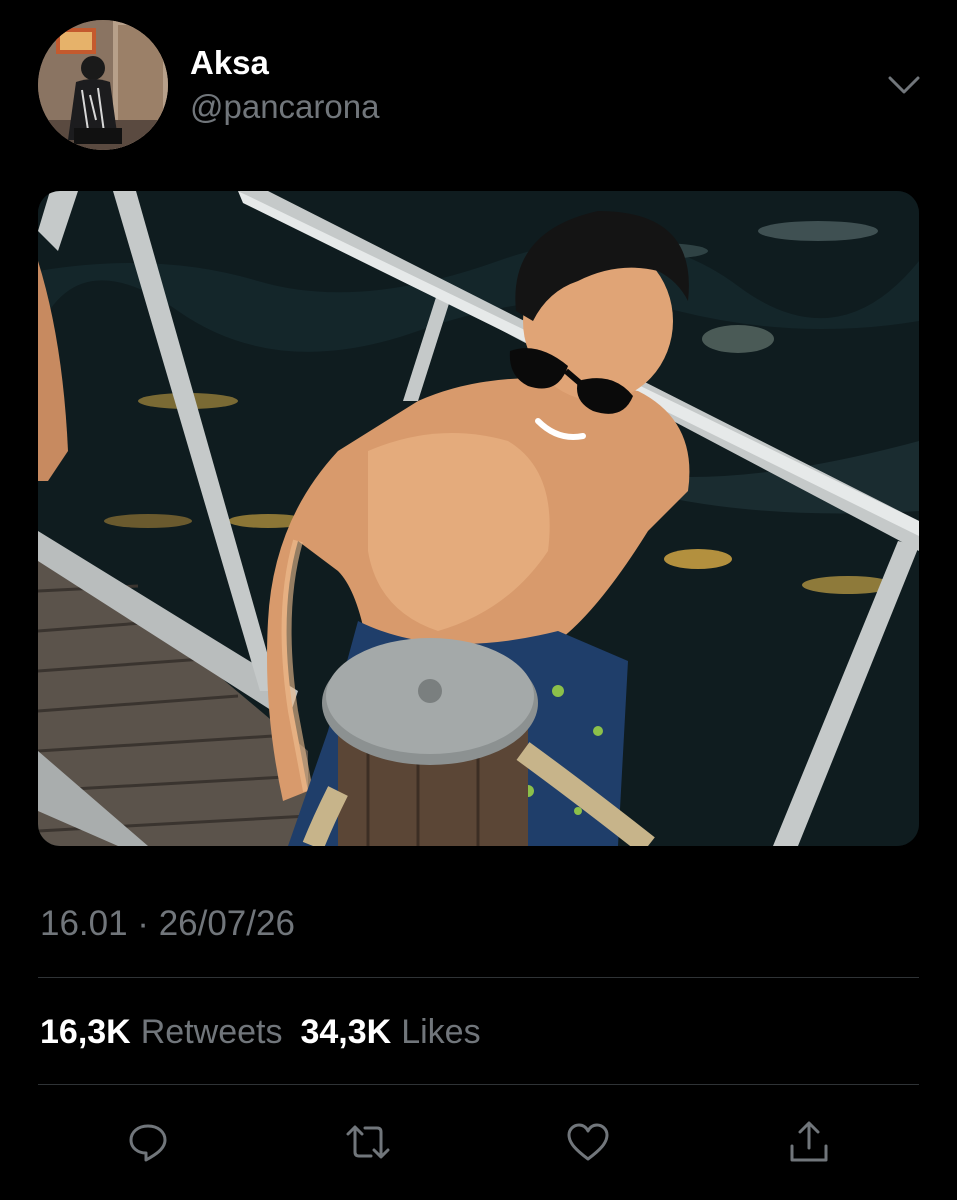 The height and width of the screenshot is (1200, 957). Describe the element at coordinates (229, 63) in the screenshot. I see `display-name: Aksa` at that location.